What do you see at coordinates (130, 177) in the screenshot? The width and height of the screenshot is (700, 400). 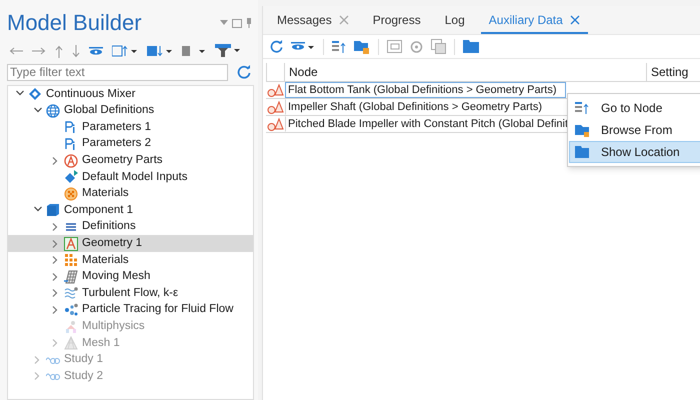 I see `tree-item: Default Model Inputs` at bounding box center [130, 177].